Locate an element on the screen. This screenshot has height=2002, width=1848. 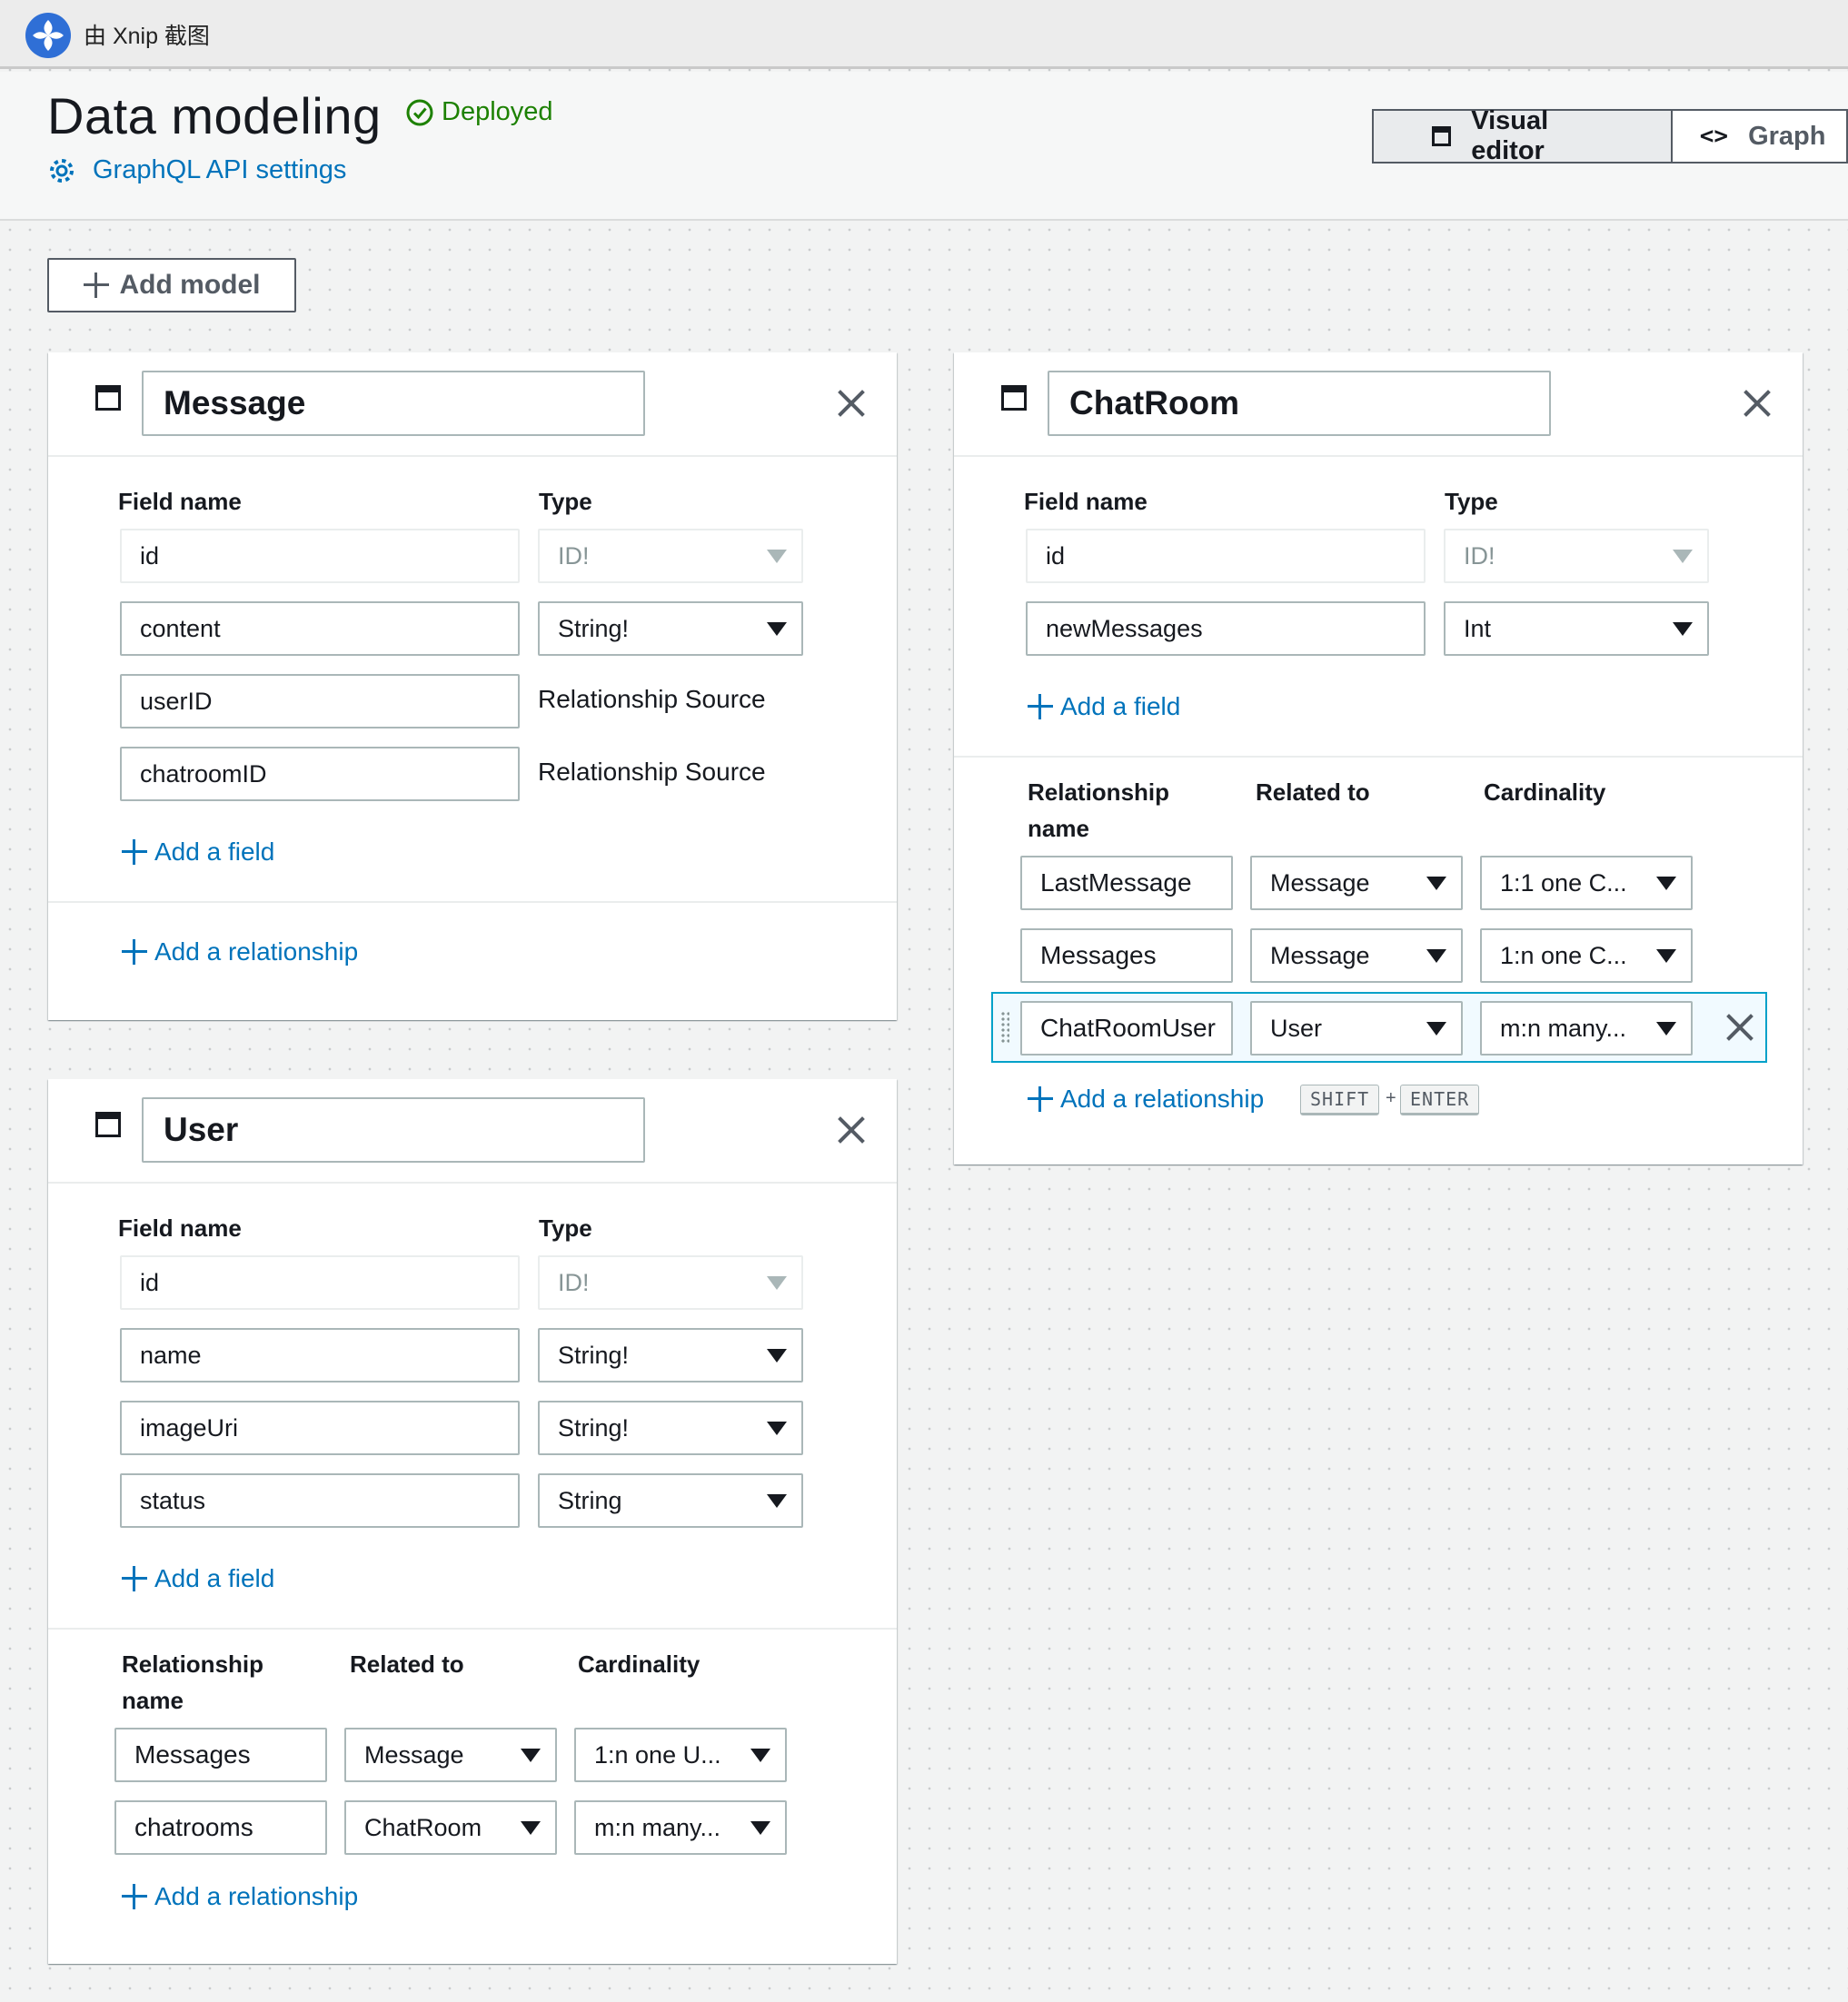
model-name-input: ChatRoom is located at coordinates (1300, 404).